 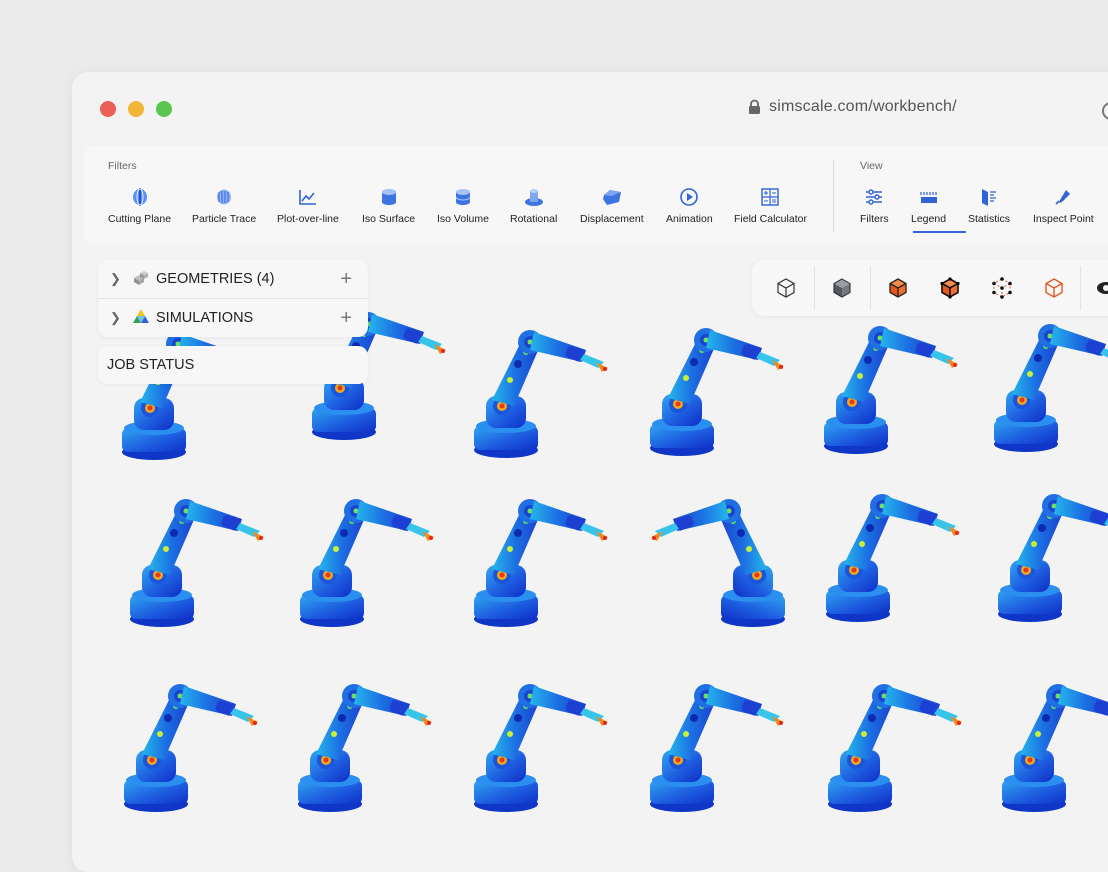 I want to click on rotational-button: Rotational, so click(x=533, y=205).